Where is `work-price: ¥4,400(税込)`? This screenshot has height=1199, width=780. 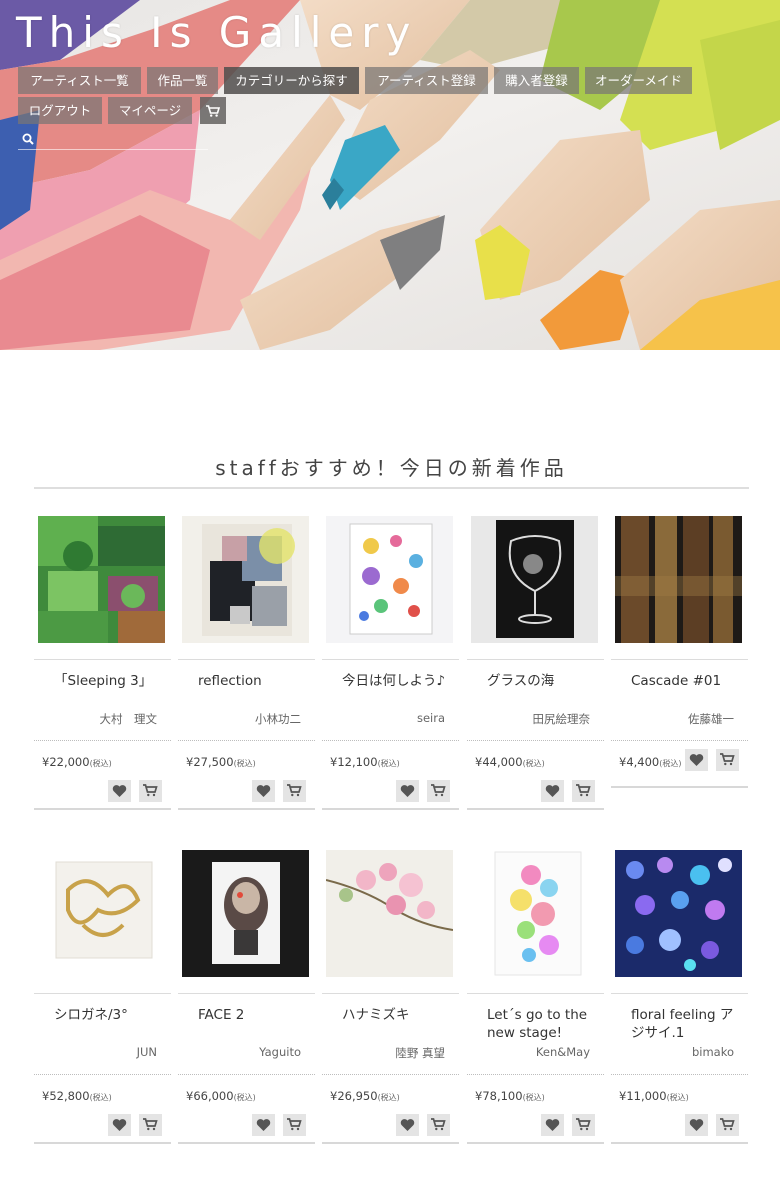
work-price: ¥4,400(税込) is located at coordinates (650, 762).